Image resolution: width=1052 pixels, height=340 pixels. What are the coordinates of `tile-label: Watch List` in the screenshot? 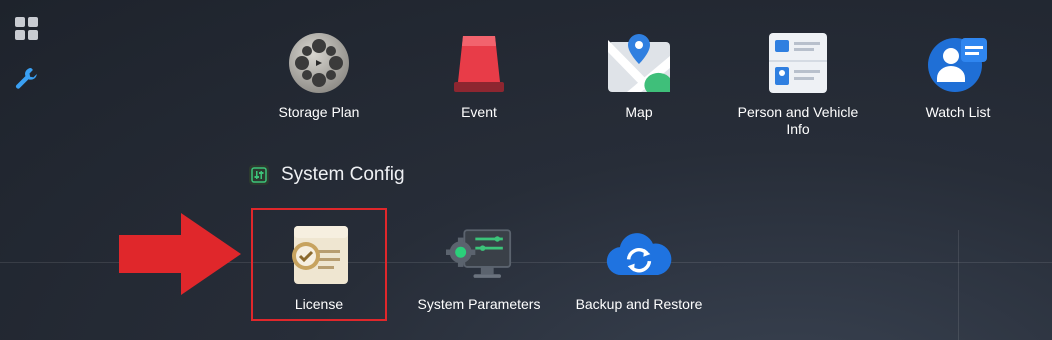 It's located at (958, 112).